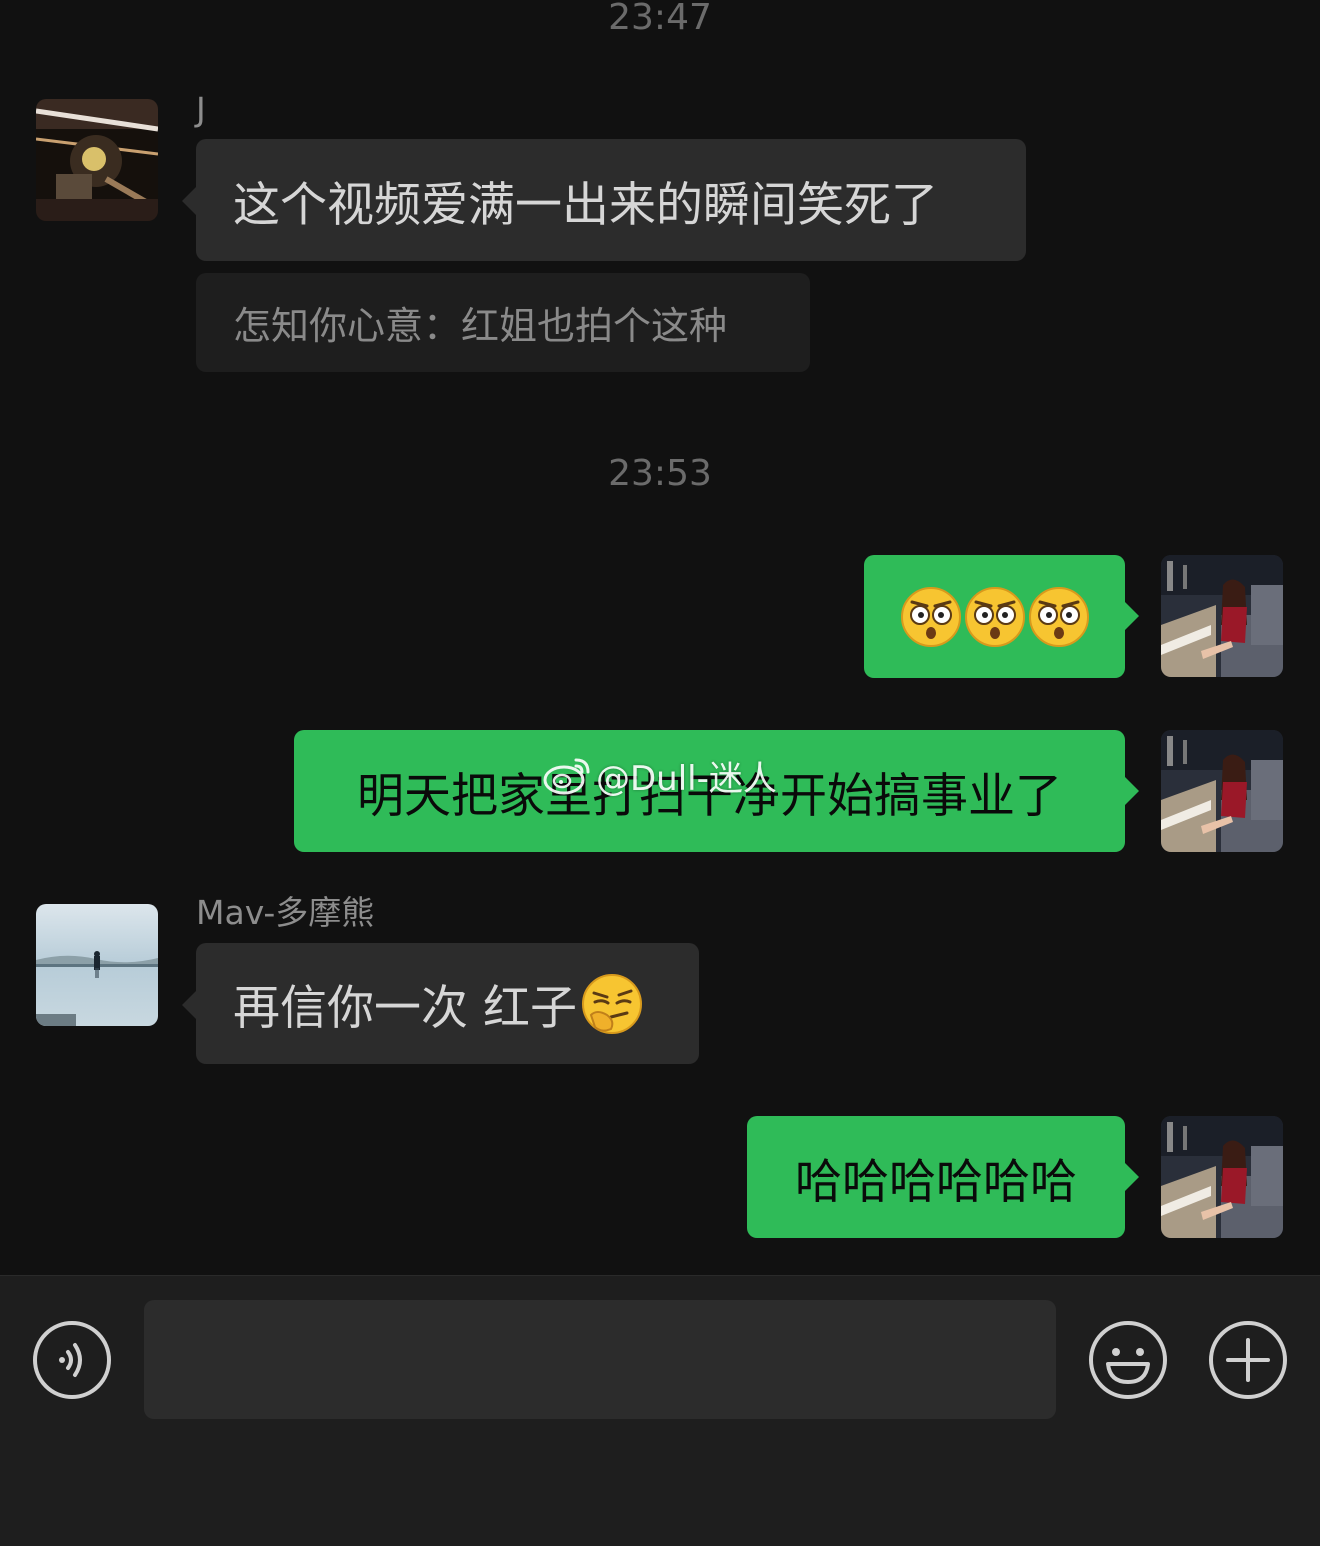 This screenshot has width=1320, height=1546. What do you see at coordinates (660, 473) in the screenshot?
I see `timestamp: 23:53` at bounding box center [660, 473].